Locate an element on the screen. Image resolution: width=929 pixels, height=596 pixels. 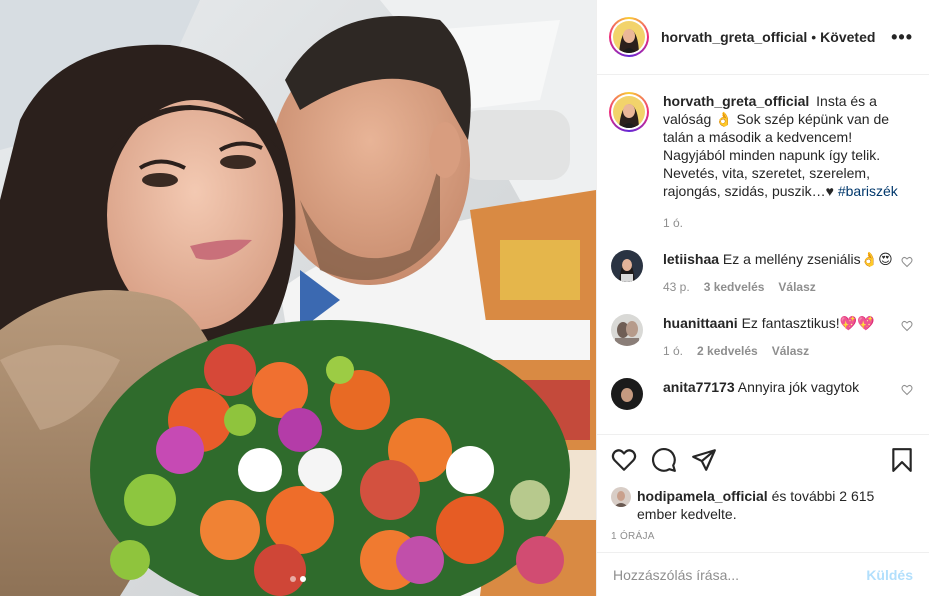
add-comment-bar: Küldés is located at coordinates (763, 574).